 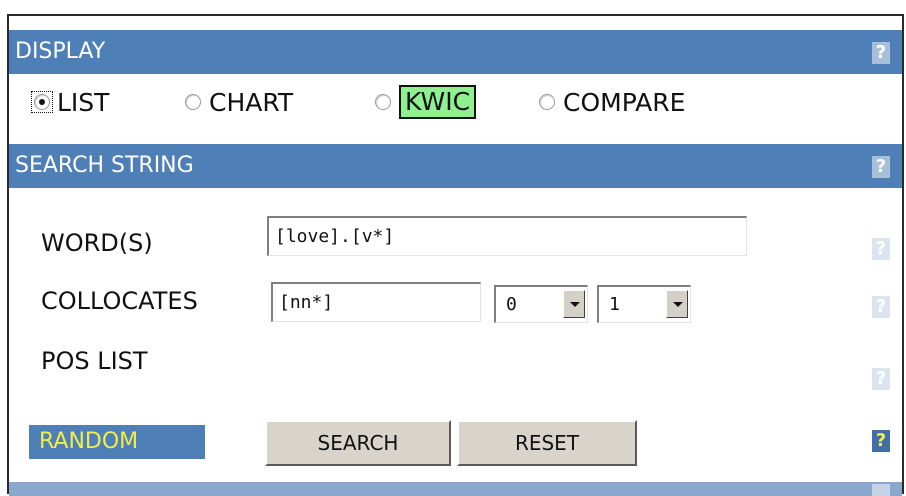 What do you see at coordinates (455, 489) in the screenshot?
I see `next-section-header` at bounding box center [455, 489].